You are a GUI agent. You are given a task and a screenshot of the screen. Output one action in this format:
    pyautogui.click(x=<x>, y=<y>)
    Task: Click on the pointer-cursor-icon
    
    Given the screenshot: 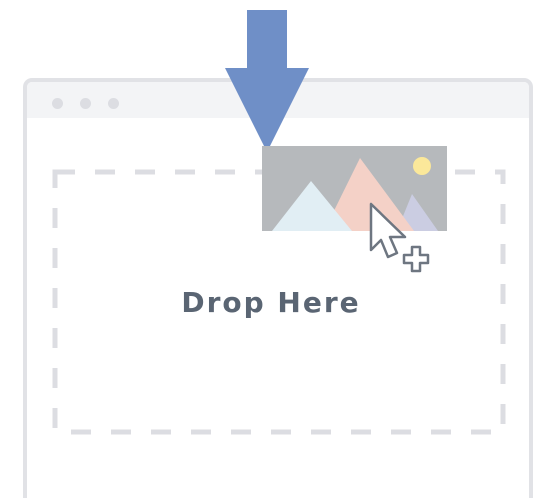 What is the action you would take?
    pyautogui.click(x=399, y=237)
    